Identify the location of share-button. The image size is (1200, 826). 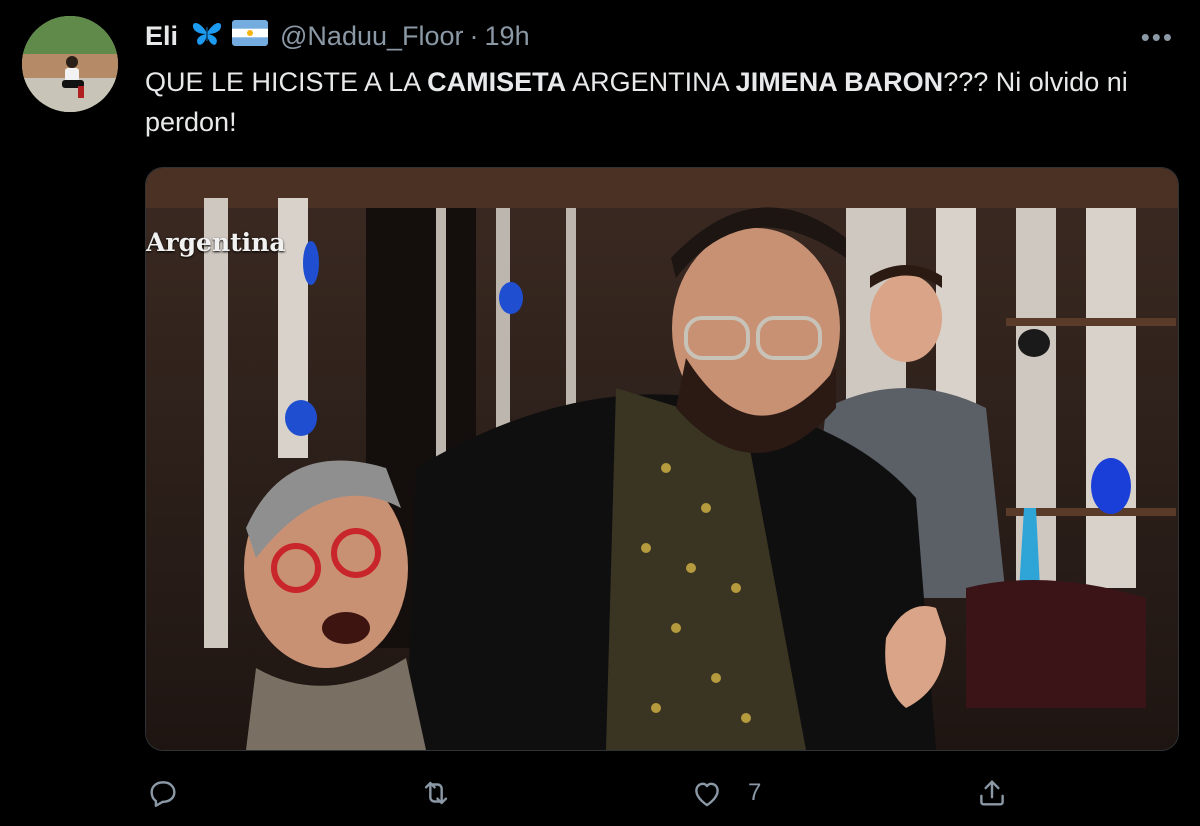
(992, 793).